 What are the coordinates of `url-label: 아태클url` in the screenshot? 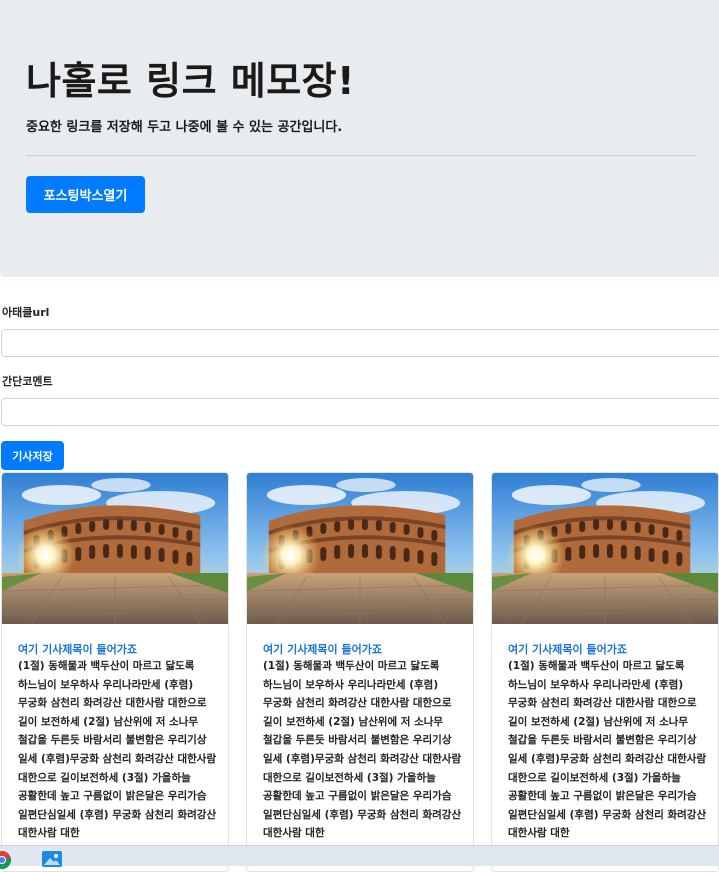 It's located at (26, 312).